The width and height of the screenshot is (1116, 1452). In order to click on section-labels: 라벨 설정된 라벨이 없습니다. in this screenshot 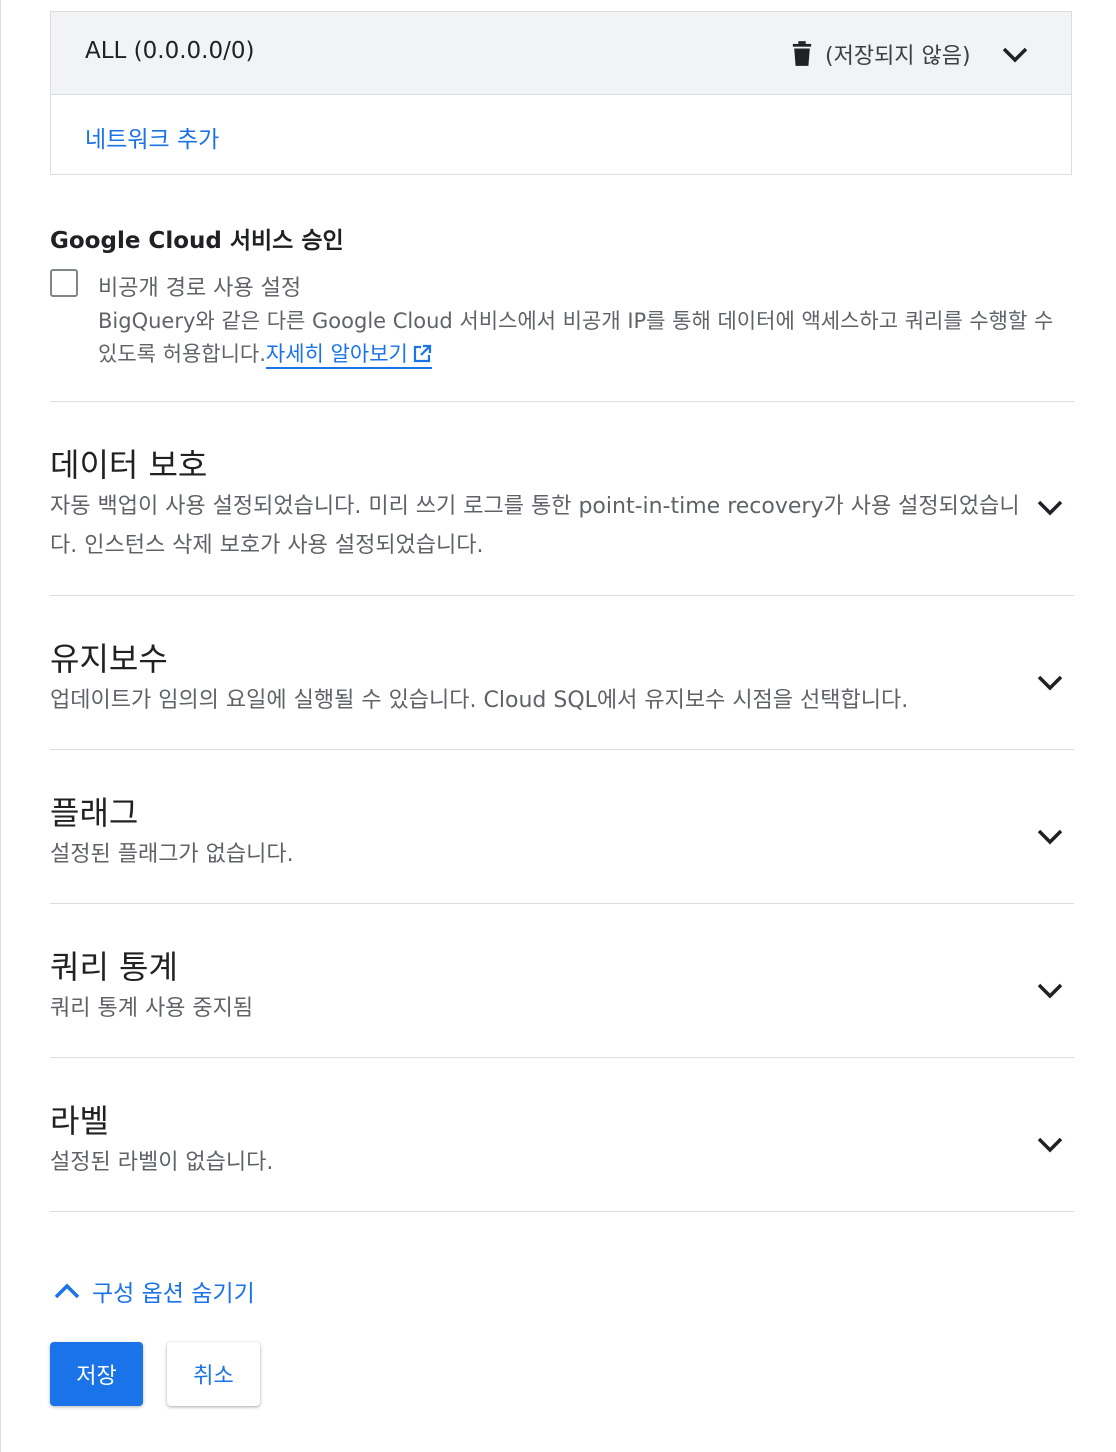, I will do `click(562, 1140)`.